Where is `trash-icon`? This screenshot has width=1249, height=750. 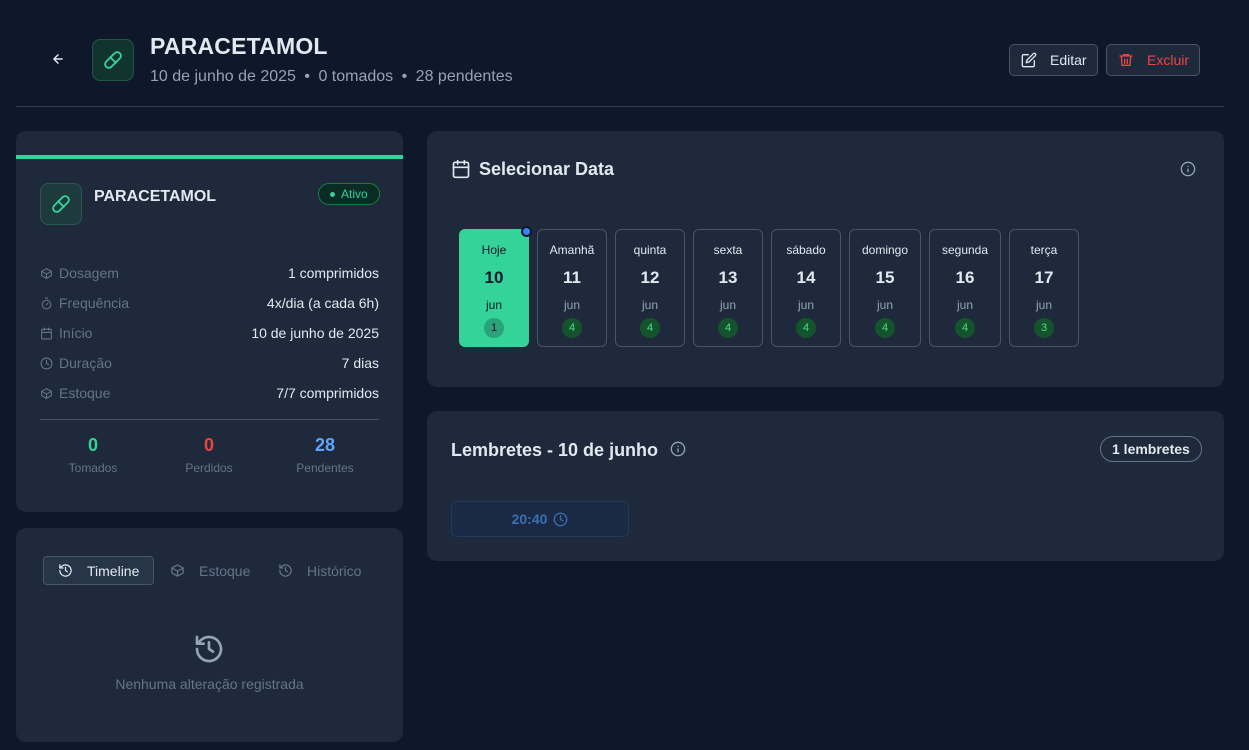
trash-icon is located at coordinates (1126, 60).